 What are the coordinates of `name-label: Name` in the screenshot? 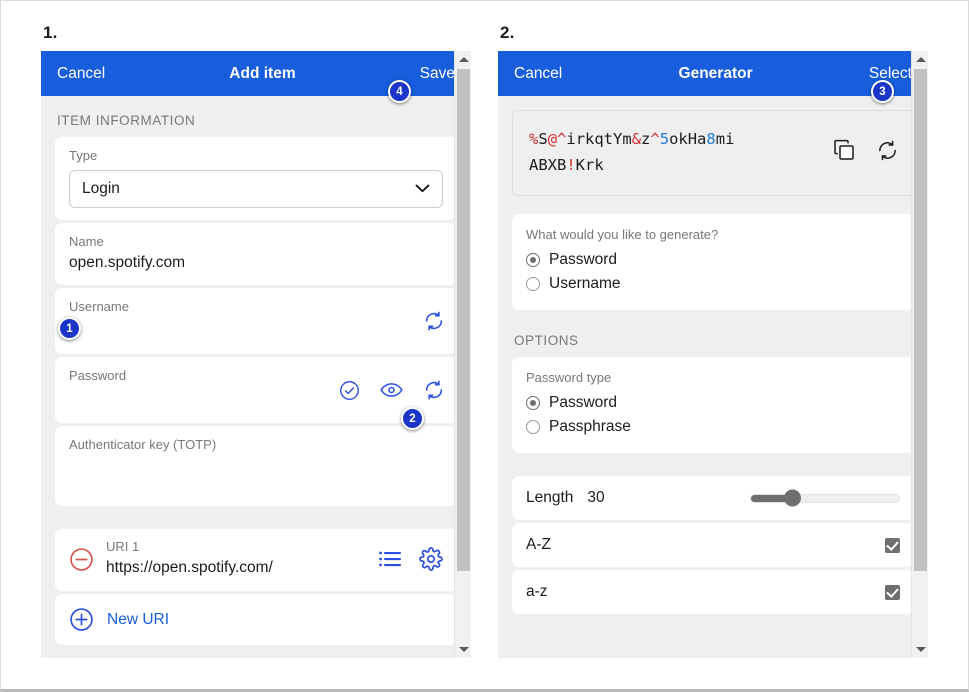 It's located at (86, 241).